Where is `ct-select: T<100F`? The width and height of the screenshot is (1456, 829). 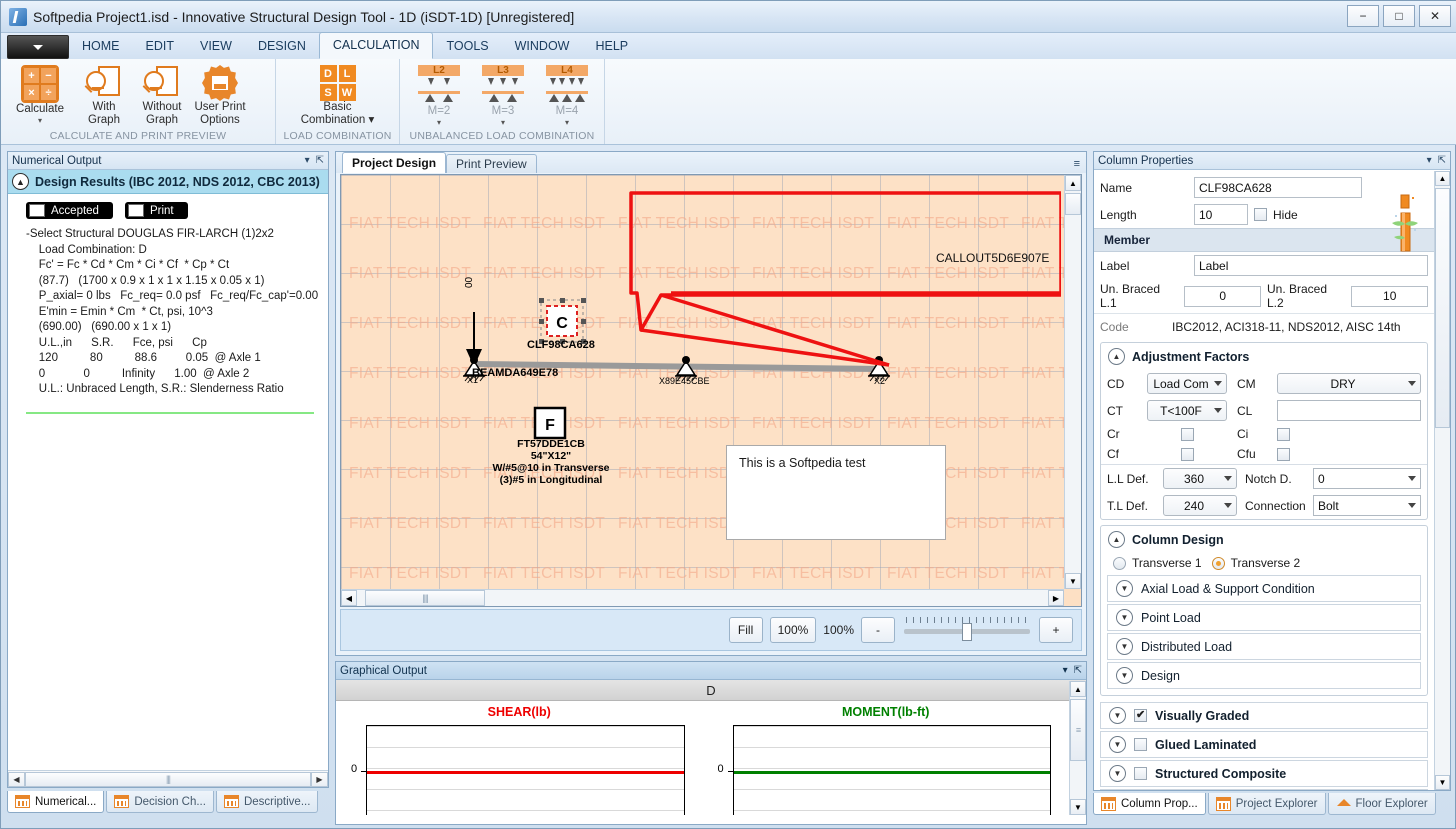 ct-select: T<100F is located at coordinates (1187, 410).